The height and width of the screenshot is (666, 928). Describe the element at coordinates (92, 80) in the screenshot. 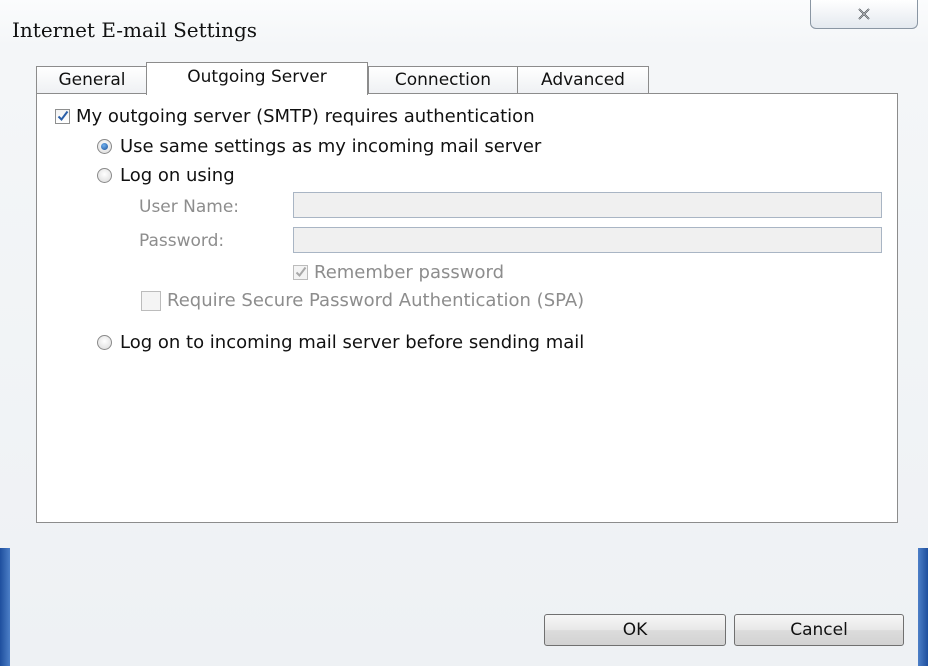

I see `tab-general: General` at that location.